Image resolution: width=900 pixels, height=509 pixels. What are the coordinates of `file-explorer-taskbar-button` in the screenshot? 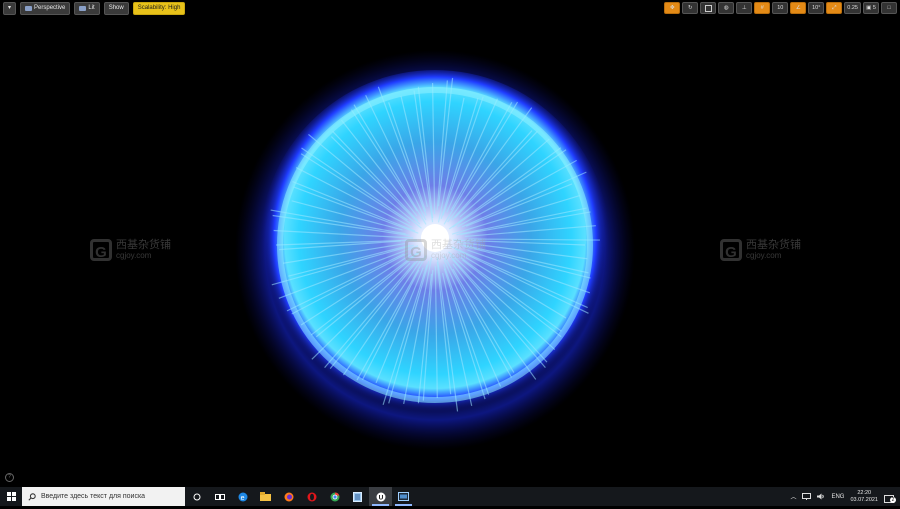 It's located at (265, 496).